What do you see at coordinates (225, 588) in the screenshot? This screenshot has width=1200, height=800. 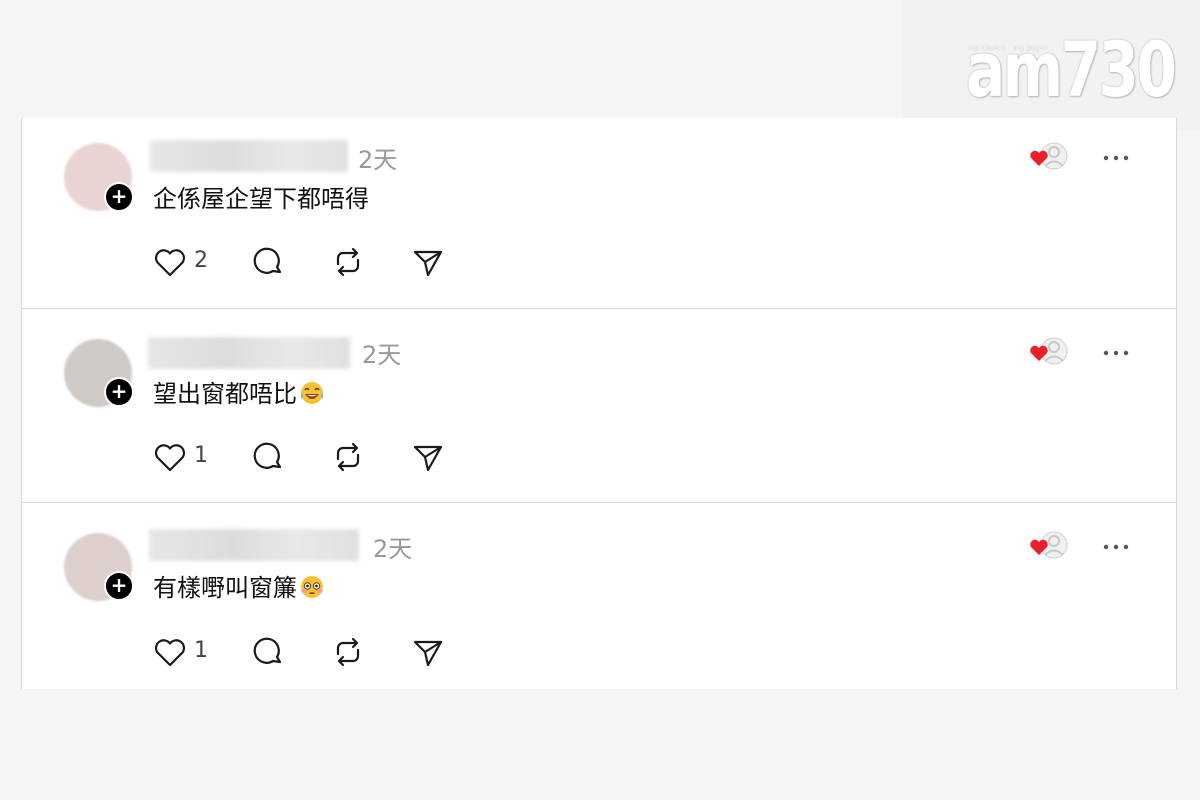 I see `comment-text-content: 有樣嘢叫窗簾` at bounding box center [225, 588].